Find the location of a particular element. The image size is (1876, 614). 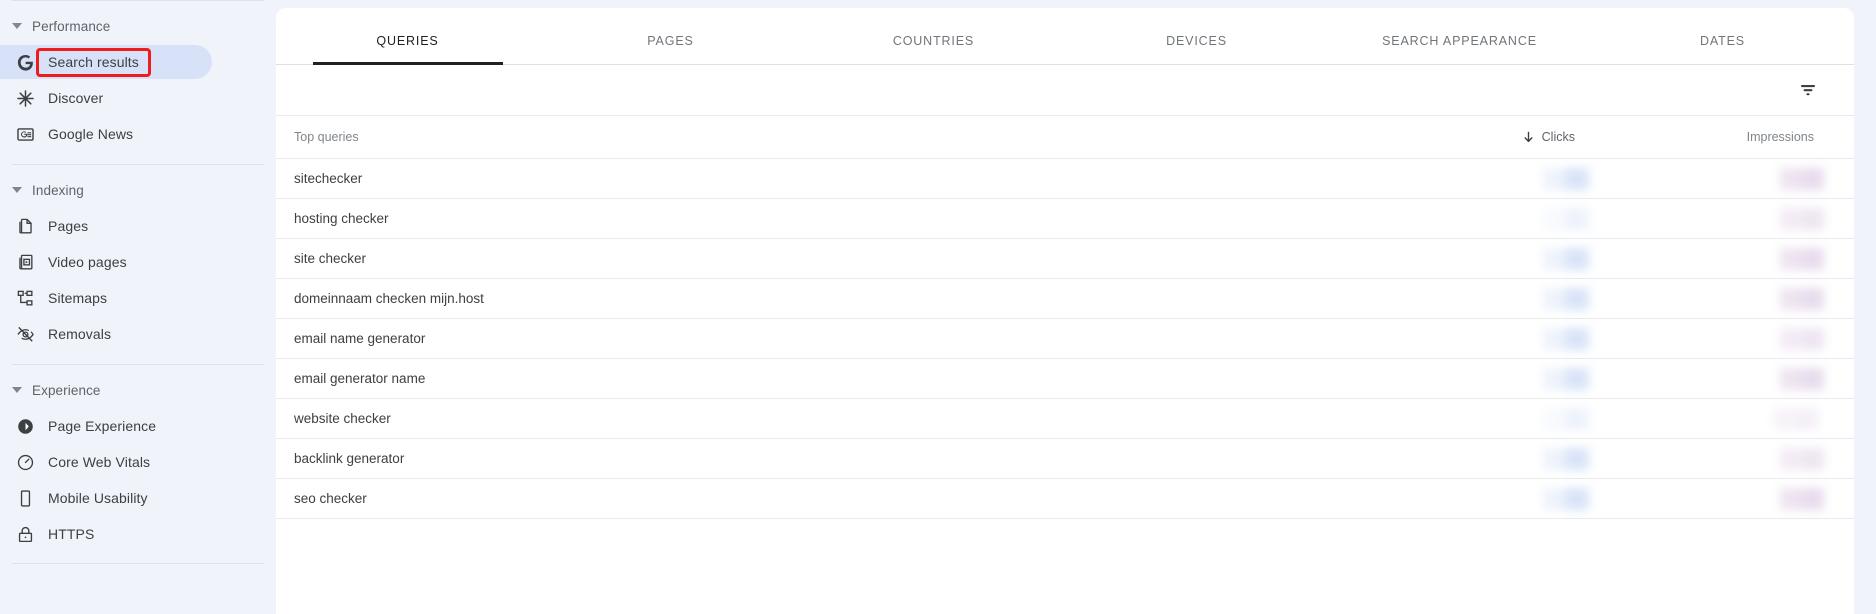

table-row: domeinnaam checken mijn.host is located at coordinates (1065, 299).